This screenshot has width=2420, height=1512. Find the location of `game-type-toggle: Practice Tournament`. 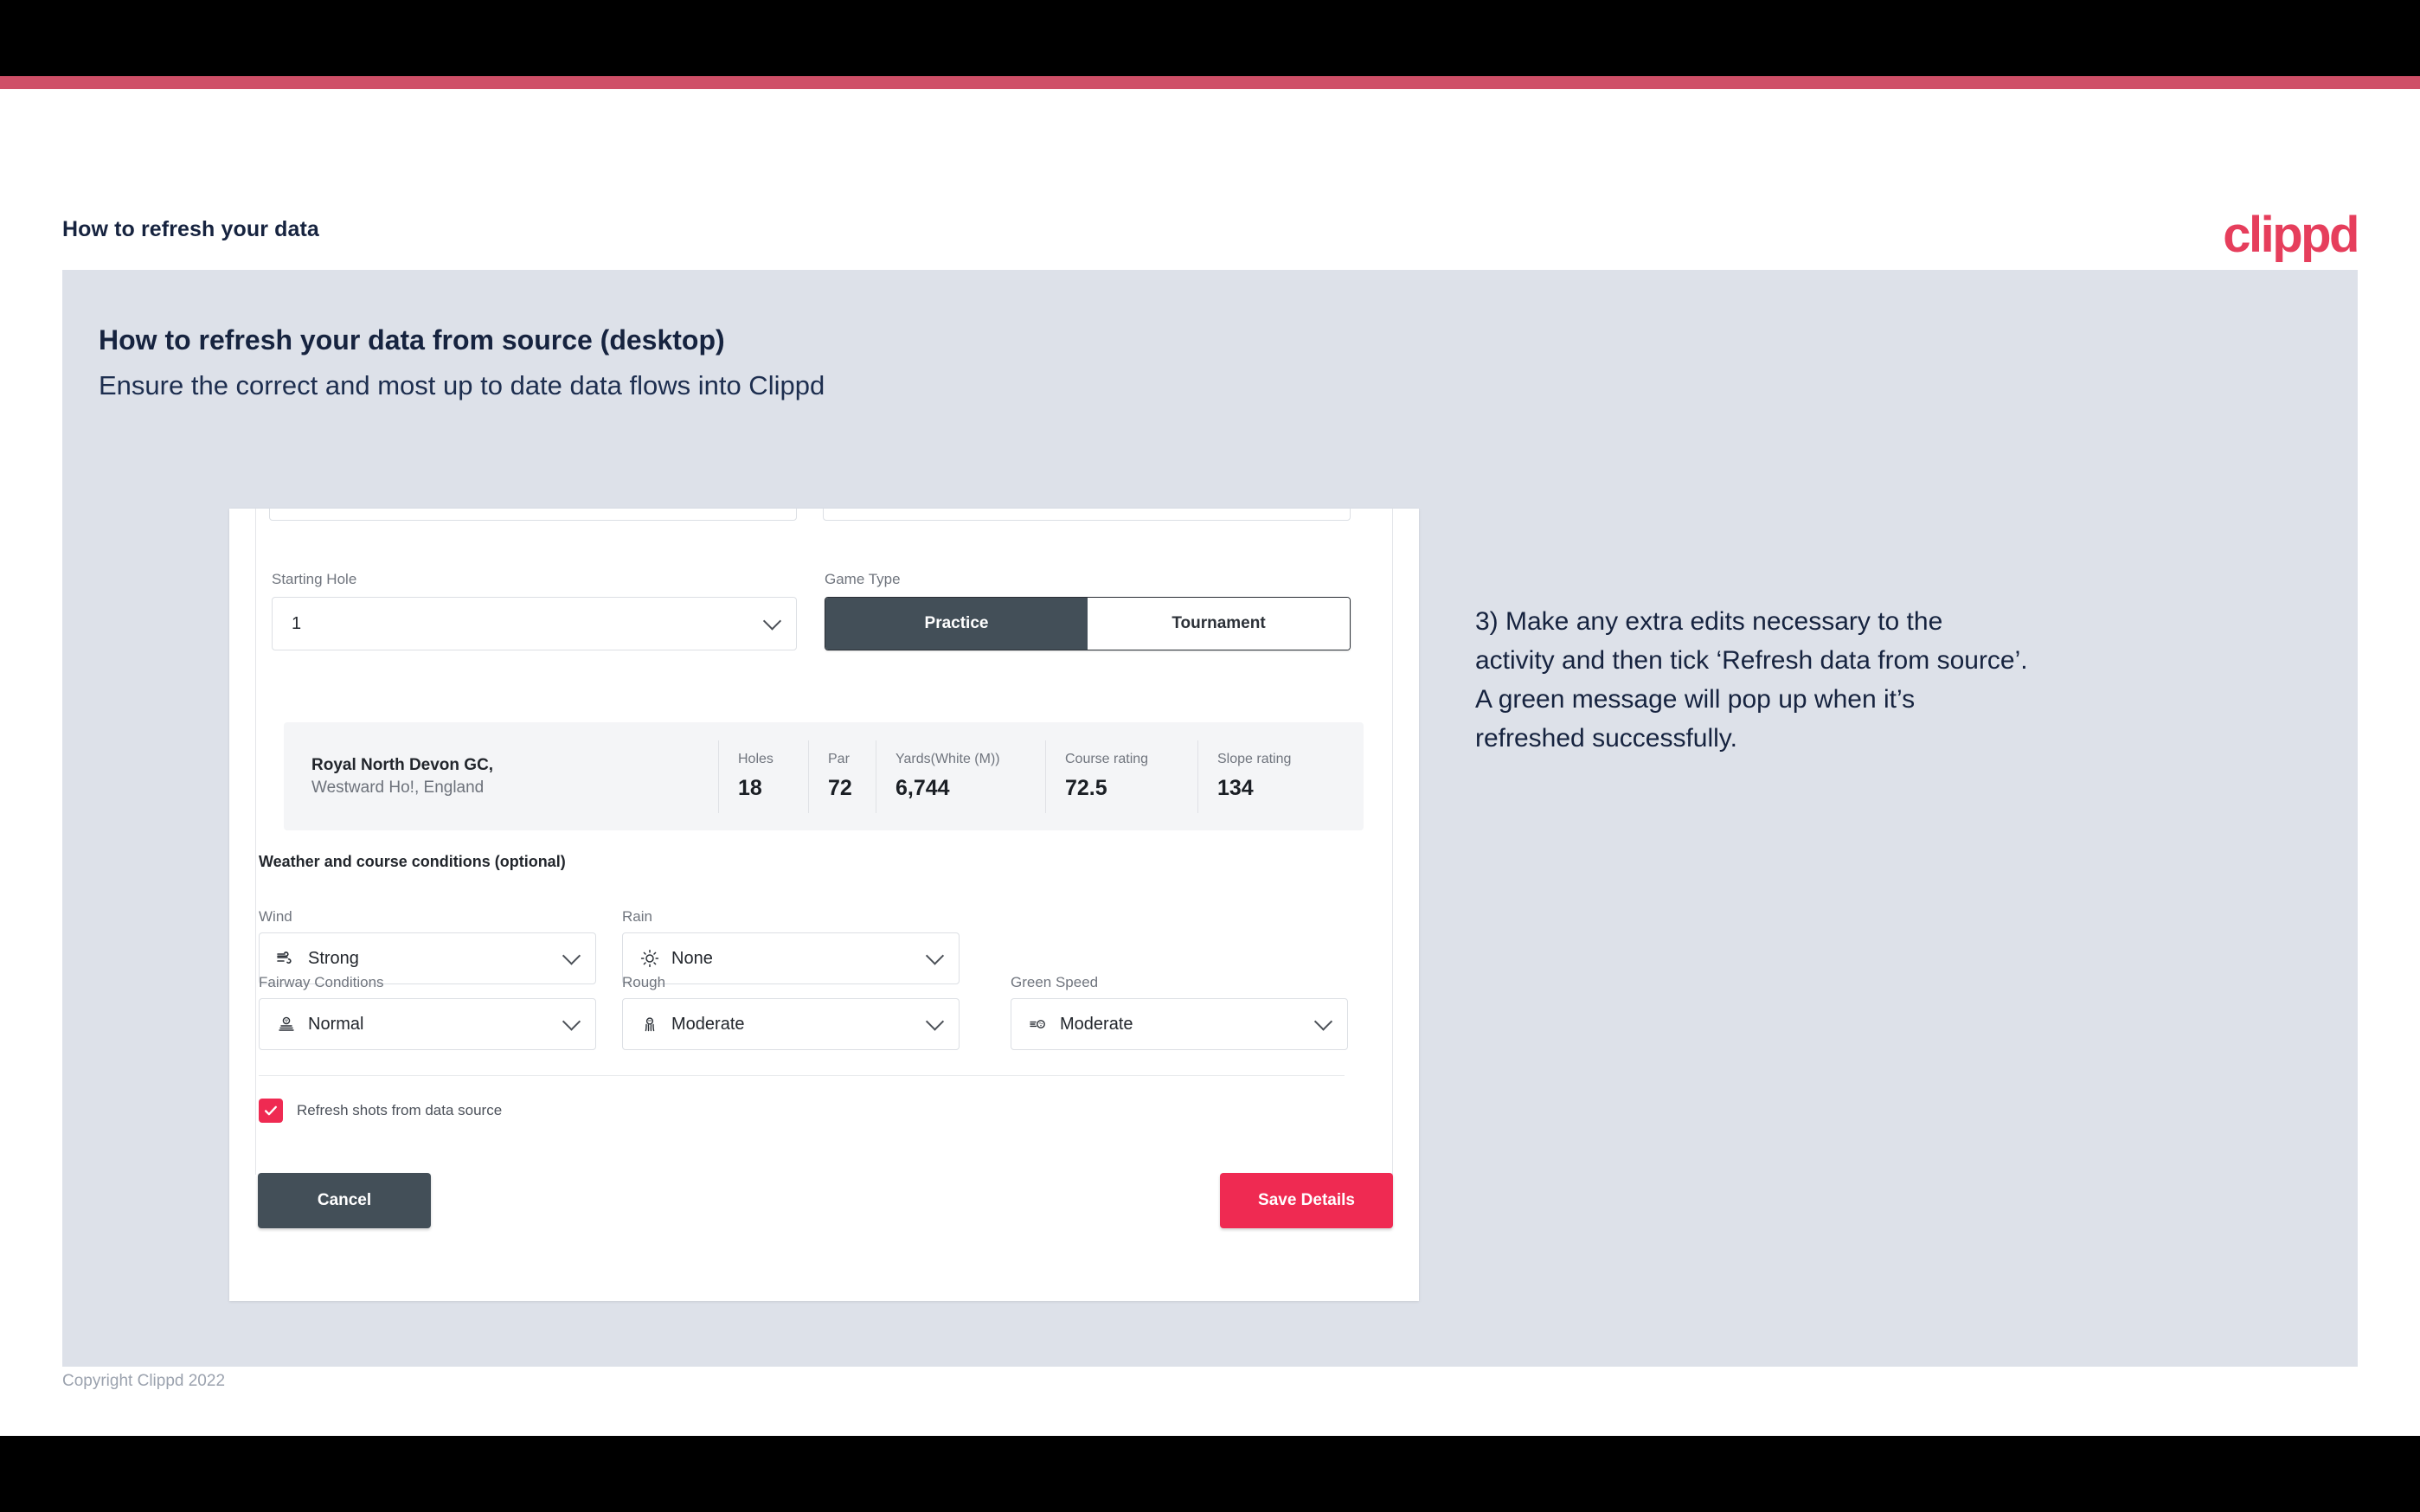

game-type-toggle: Practice Tournament is located at coordinates (1088, 623).